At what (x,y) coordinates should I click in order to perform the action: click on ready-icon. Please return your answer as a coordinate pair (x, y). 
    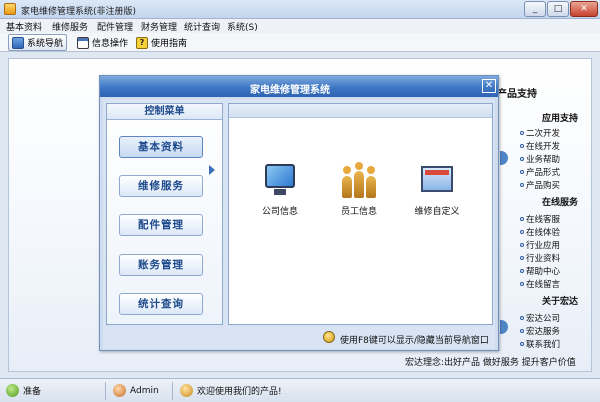
    Looking at the image, I should click on (12, 390).